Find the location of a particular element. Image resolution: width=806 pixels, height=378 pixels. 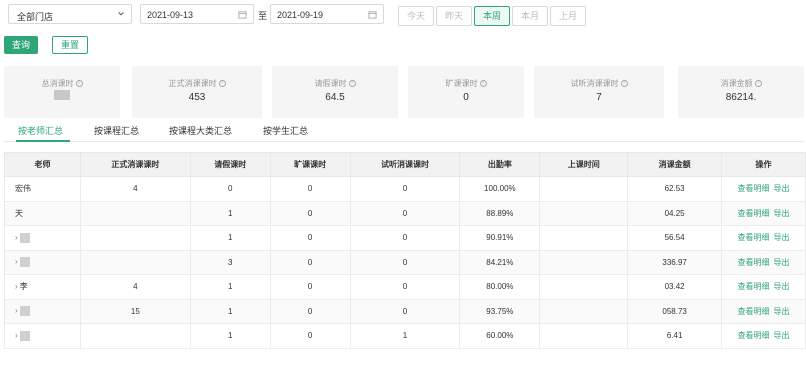

summary-card-absent: 旷课课时? 0 is located at coordinates (466, 92).